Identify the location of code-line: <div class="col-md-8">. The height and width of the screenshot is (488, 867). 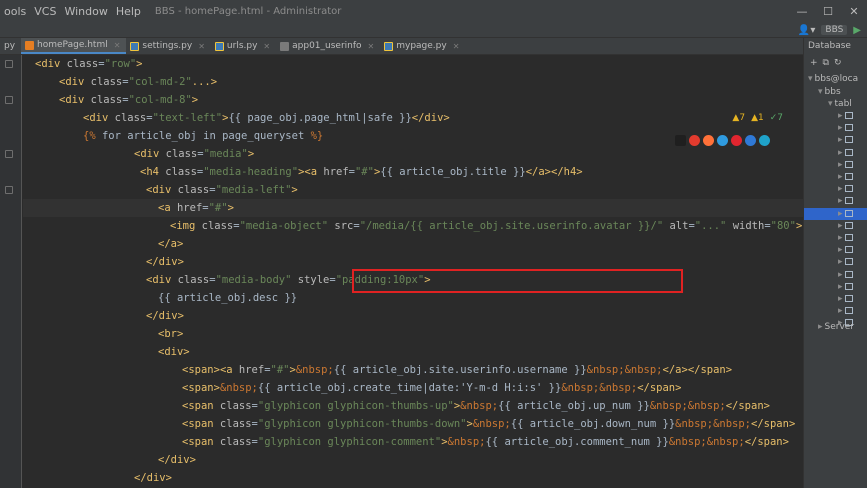
(128, 100).